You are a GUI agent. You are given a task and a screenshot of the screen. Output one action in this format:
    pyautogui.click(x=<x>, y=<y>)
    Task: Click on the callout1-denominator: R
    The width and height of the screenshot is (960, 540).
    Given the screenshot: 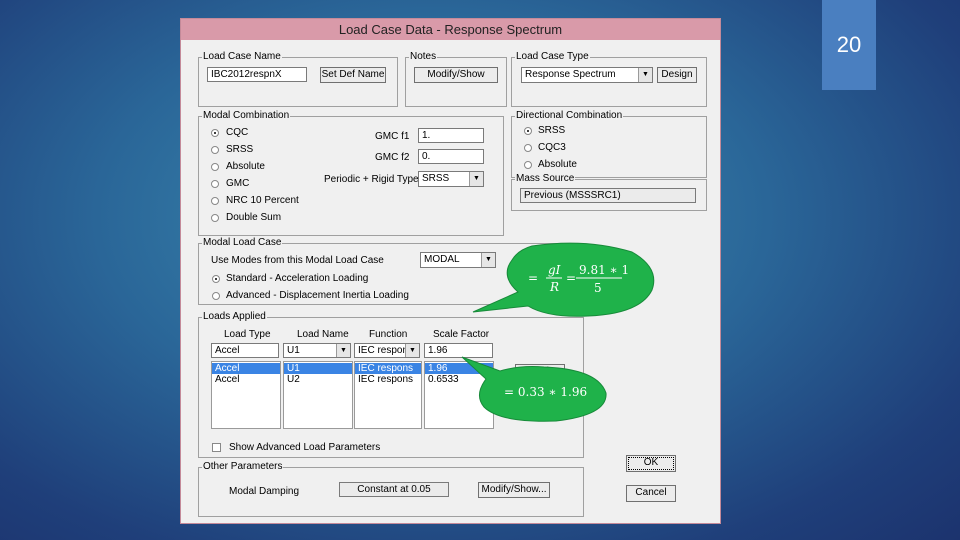 What is the action you would take?
    pyautogui.click(x=554, y=287)
    